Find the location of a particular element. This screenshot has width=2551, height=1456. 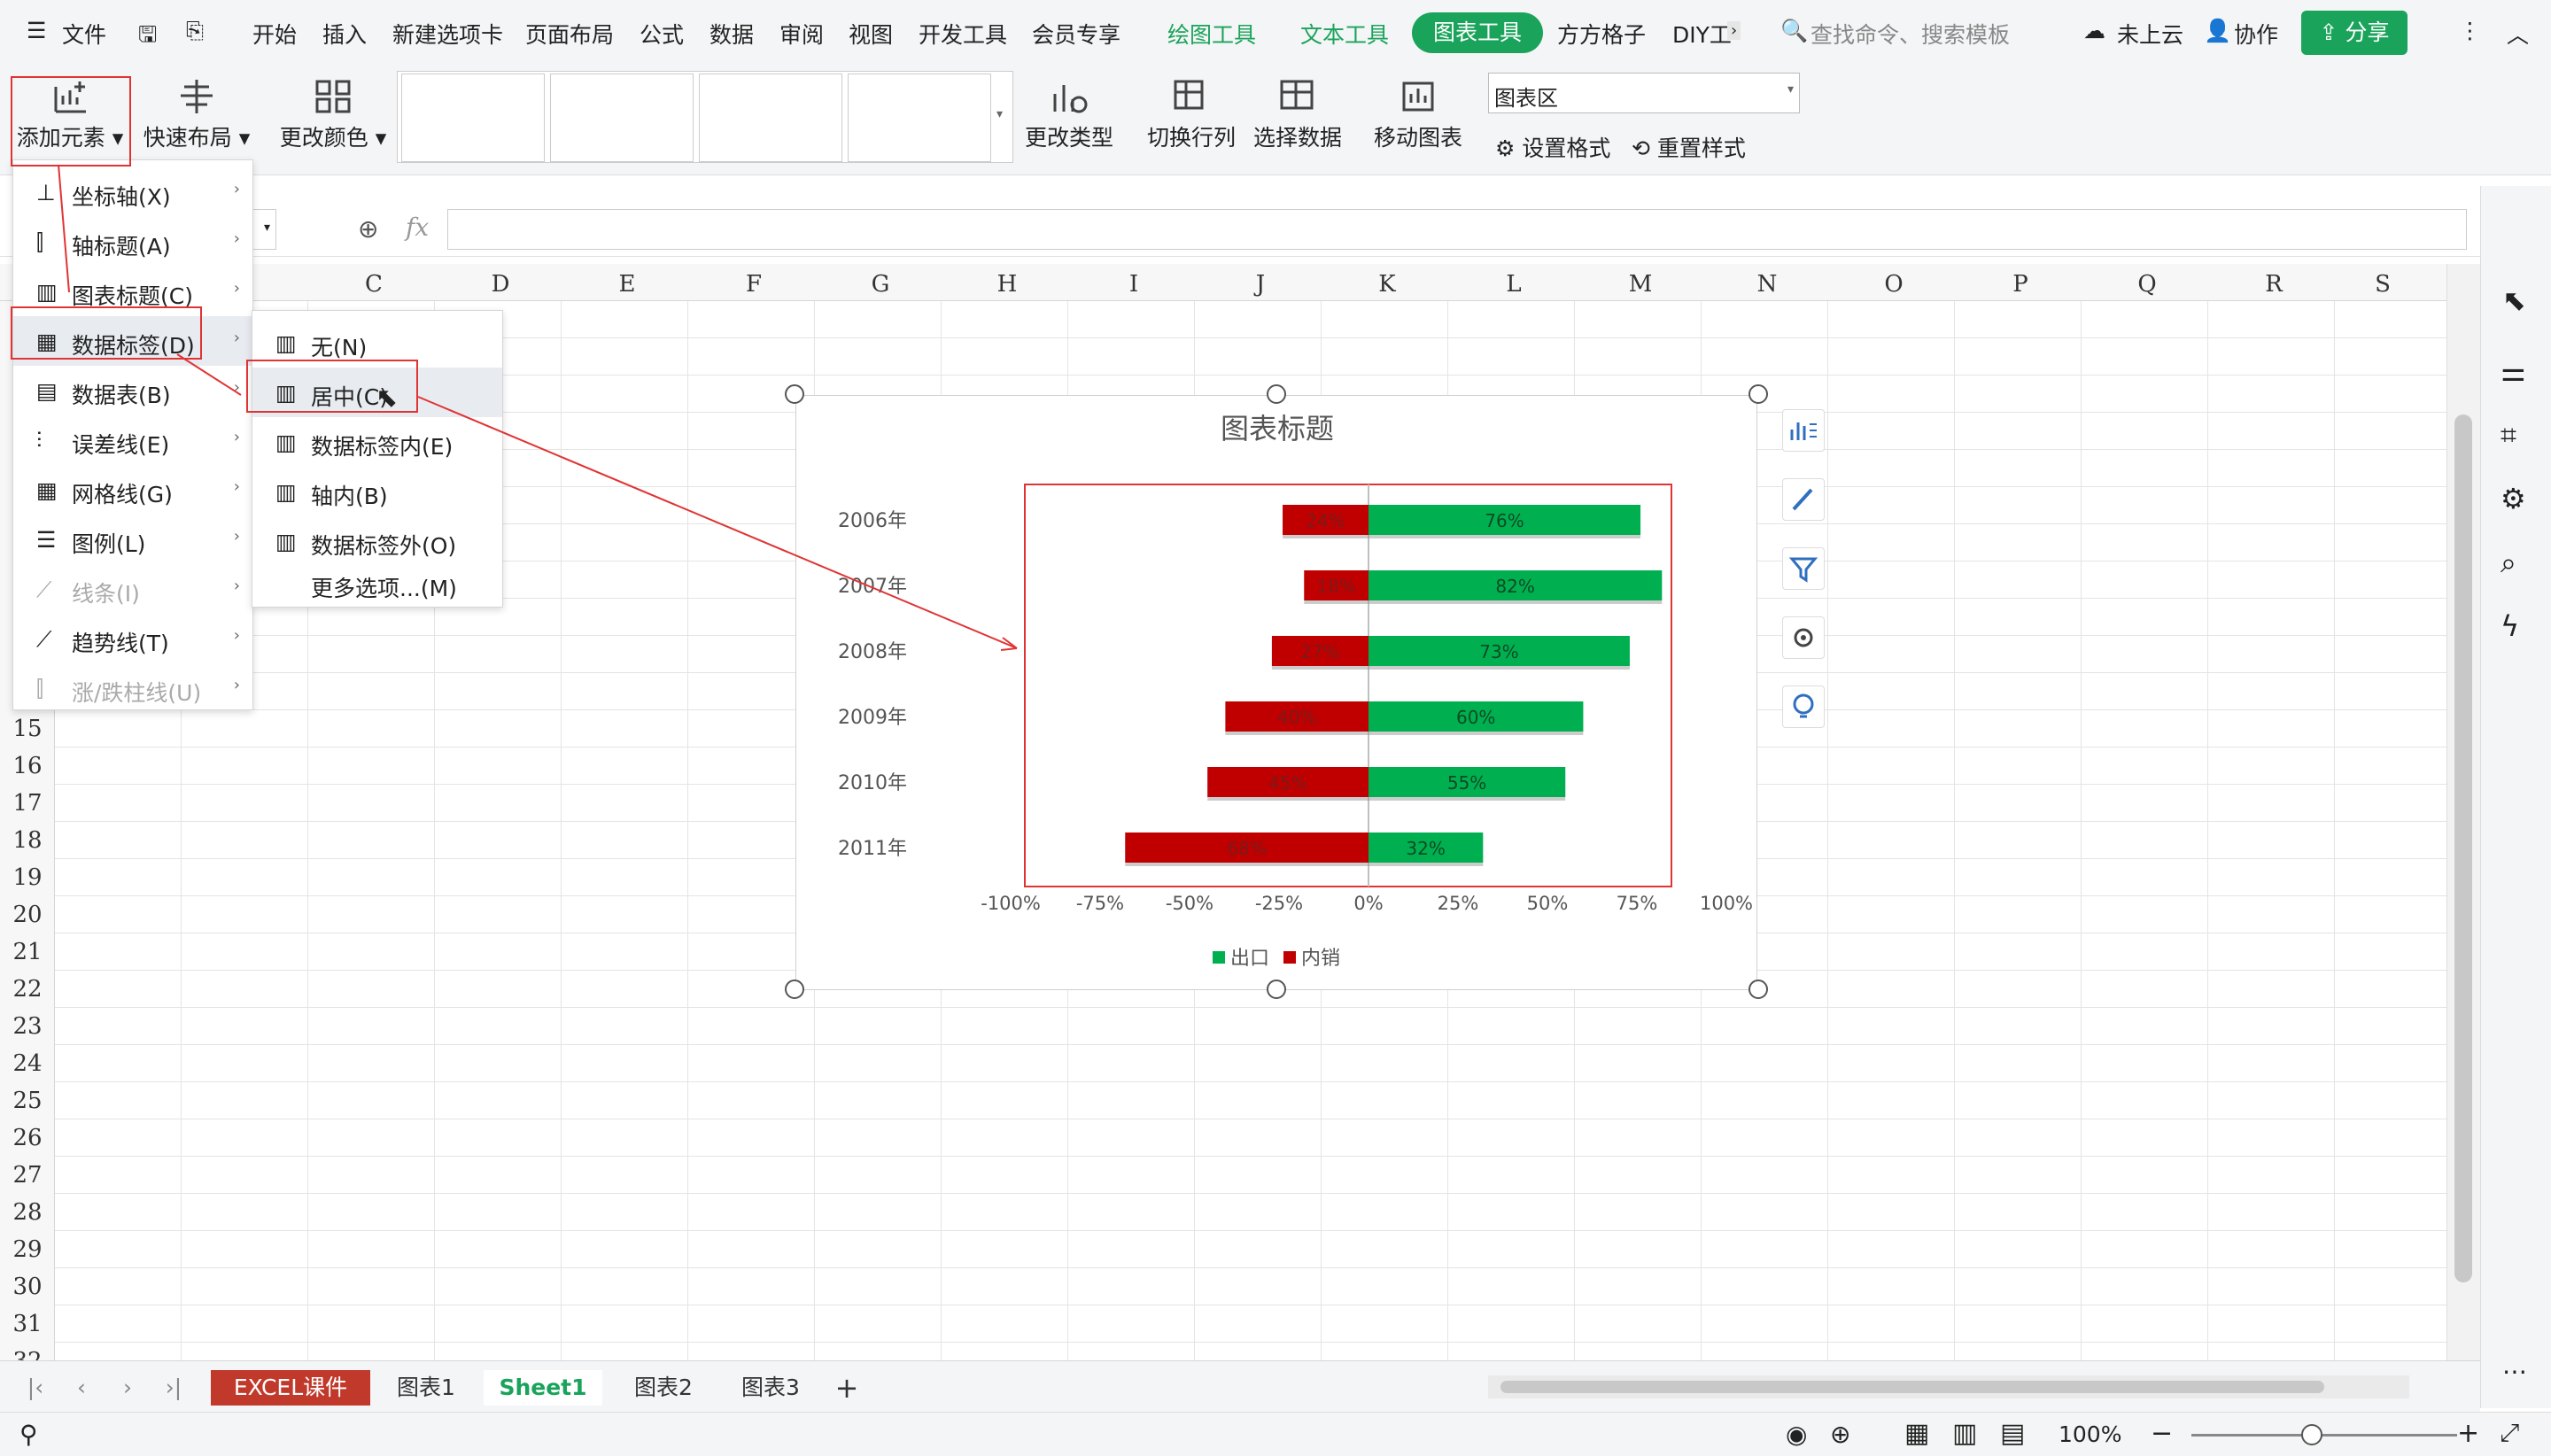

sheet-tab-active: Sheet1 is located at coordinates (543, 1388).